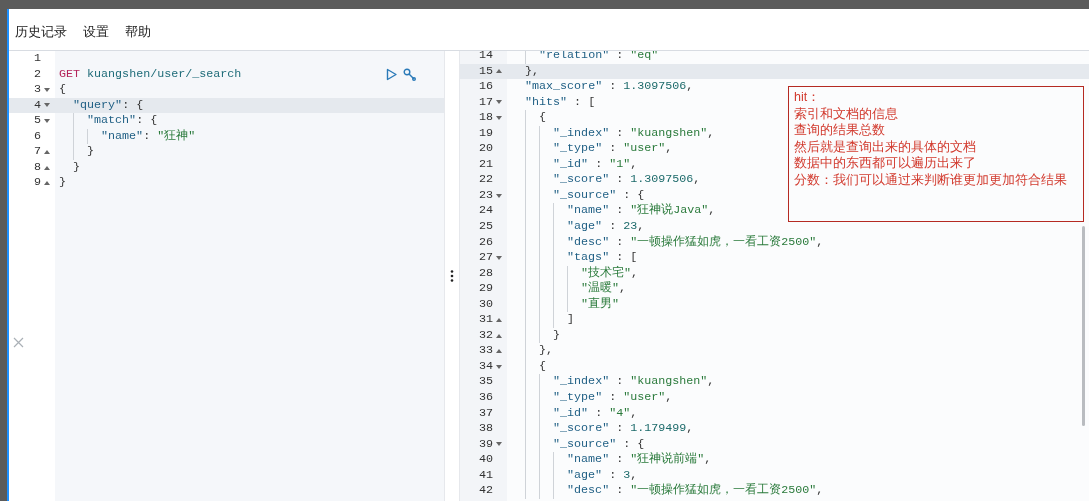 The image size is (1089, 501). I want to click on code-line: "query": {, so click(108, 105).